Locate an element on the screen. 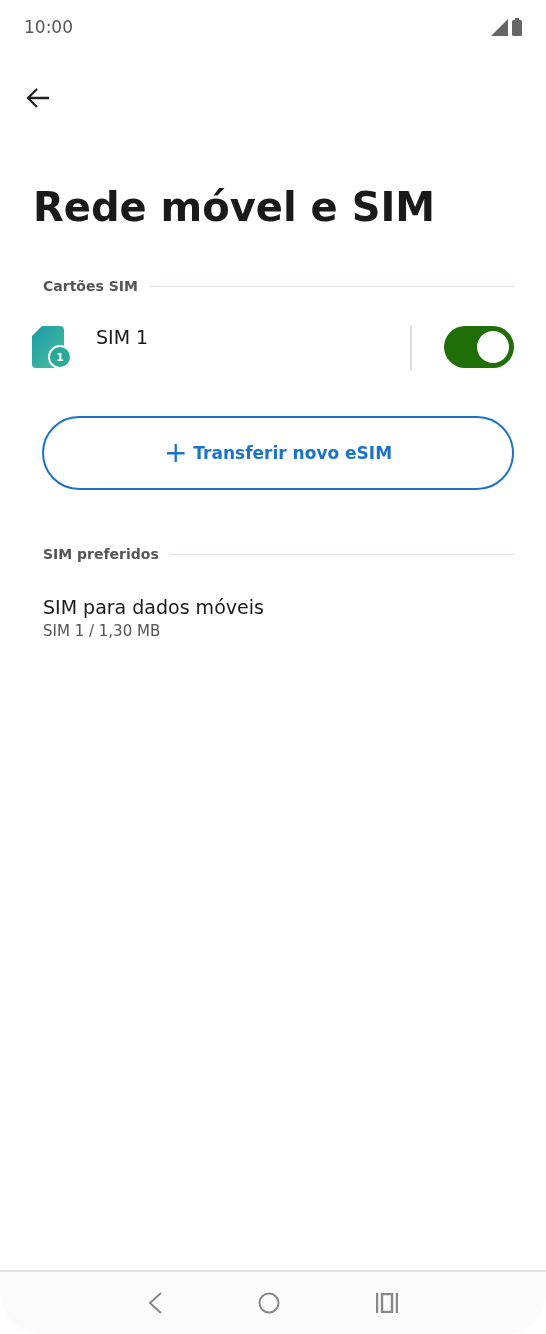 The height and width of the screenshot is (1334, 546). sim-number-badge: 1 is located at coordinates (60, 357).